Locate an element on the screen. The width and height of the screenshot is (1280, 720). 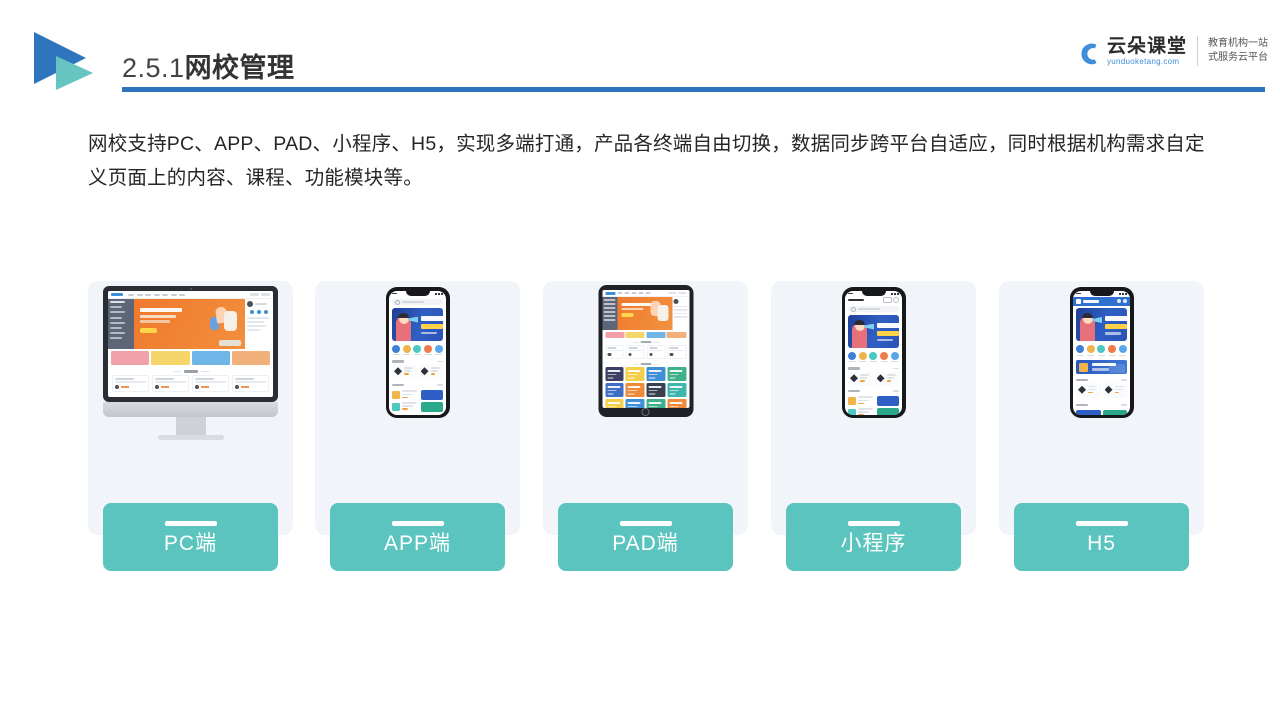
platform-card-app is located at coordinates (417, 408).